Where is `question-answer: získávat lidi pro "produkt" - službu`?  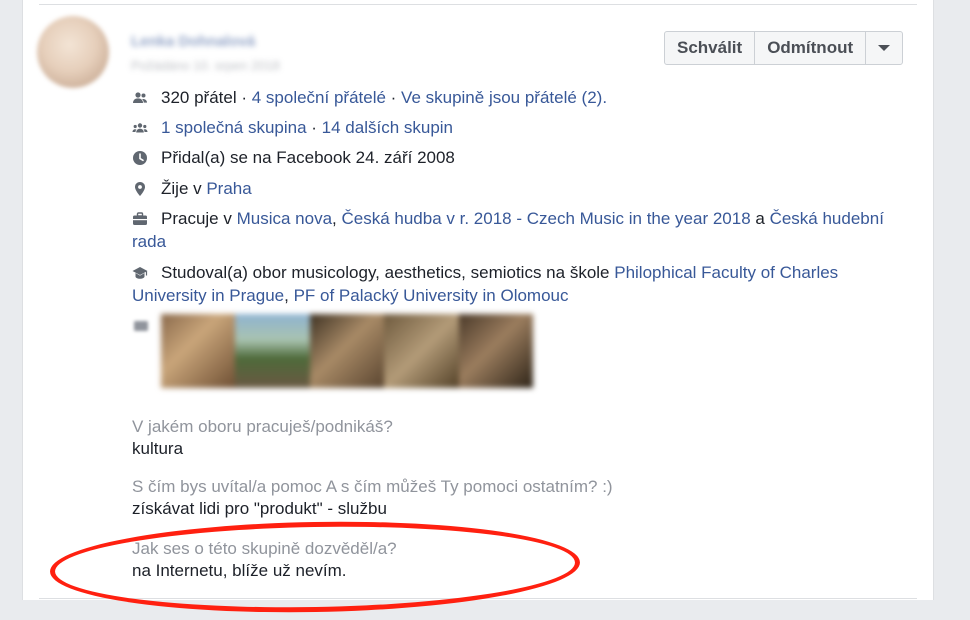 question-answer: získávat lidi pro "produkt" - službu is located at coordinates (259, 508).